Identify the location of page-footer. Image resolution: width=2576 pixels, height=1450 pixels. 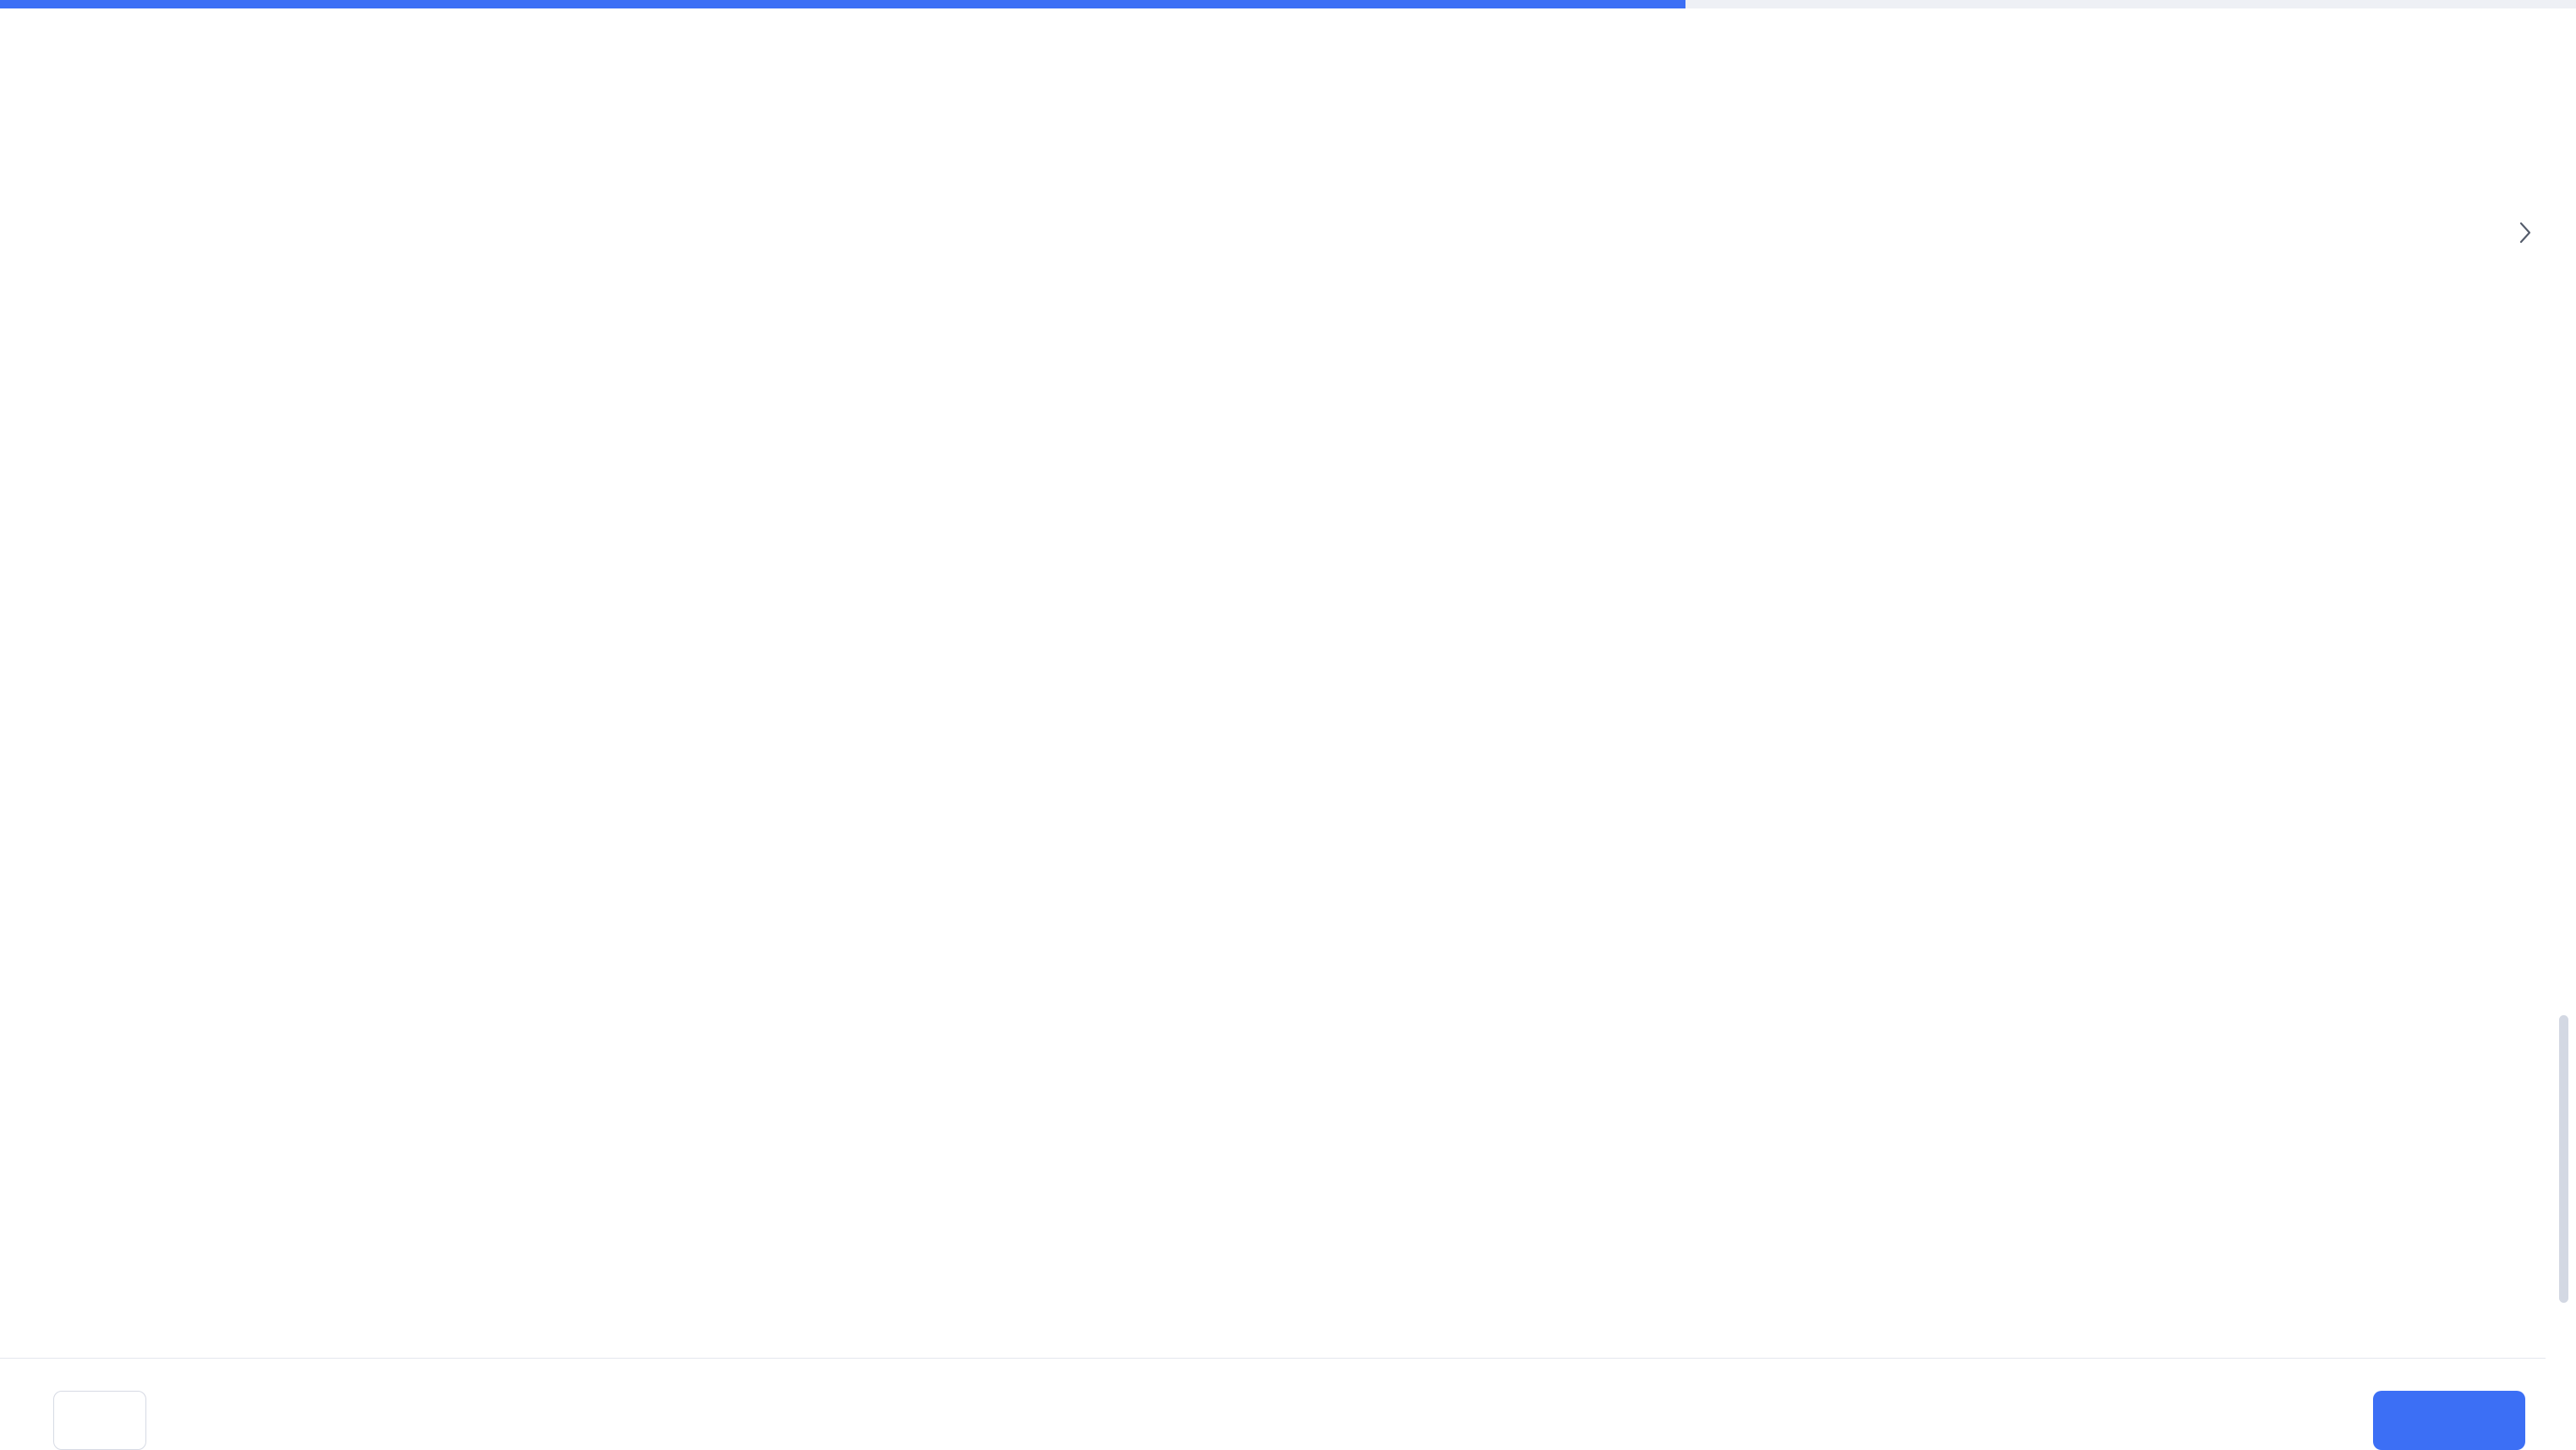
(1288, 1405).